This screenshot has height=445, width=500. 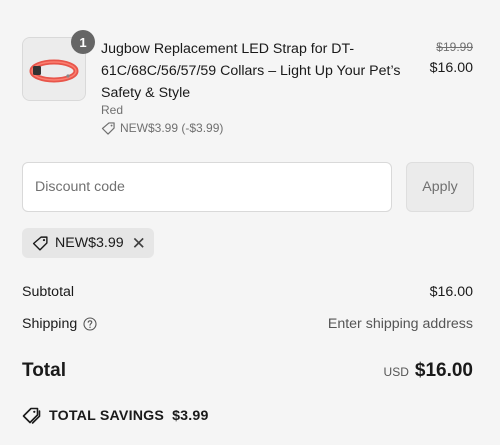 I want to click on shipping-value: Enter shipping address, so click(x=400, y=324).